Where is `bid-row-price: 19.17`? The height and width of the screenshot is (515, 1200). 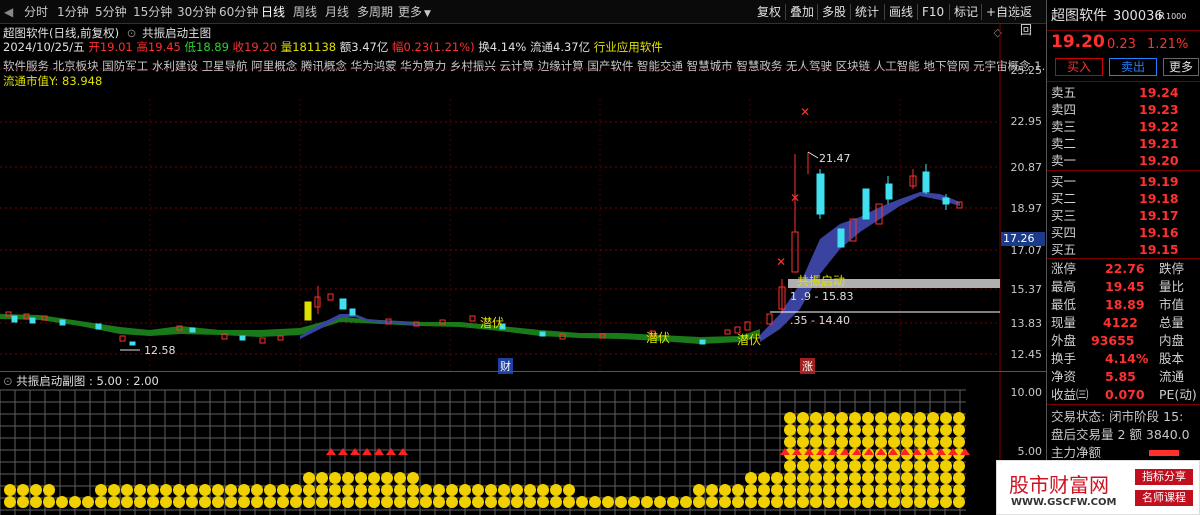
bid-row-price: 19.17 is located at coordinates (1159, 215).